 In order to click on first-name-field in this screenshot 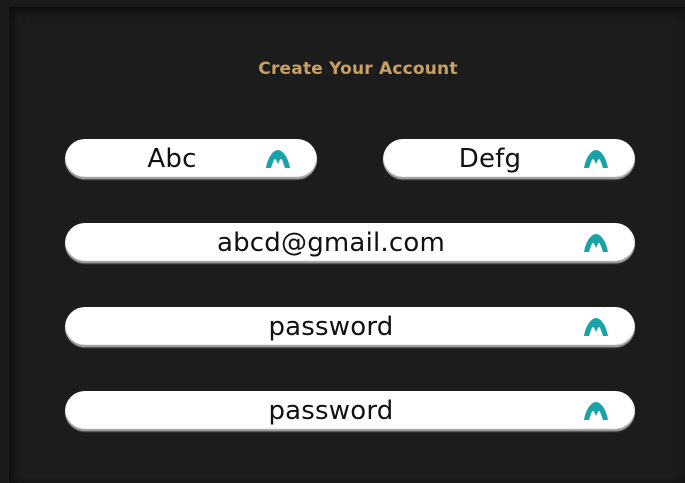, I will do `click(191, 159)`.